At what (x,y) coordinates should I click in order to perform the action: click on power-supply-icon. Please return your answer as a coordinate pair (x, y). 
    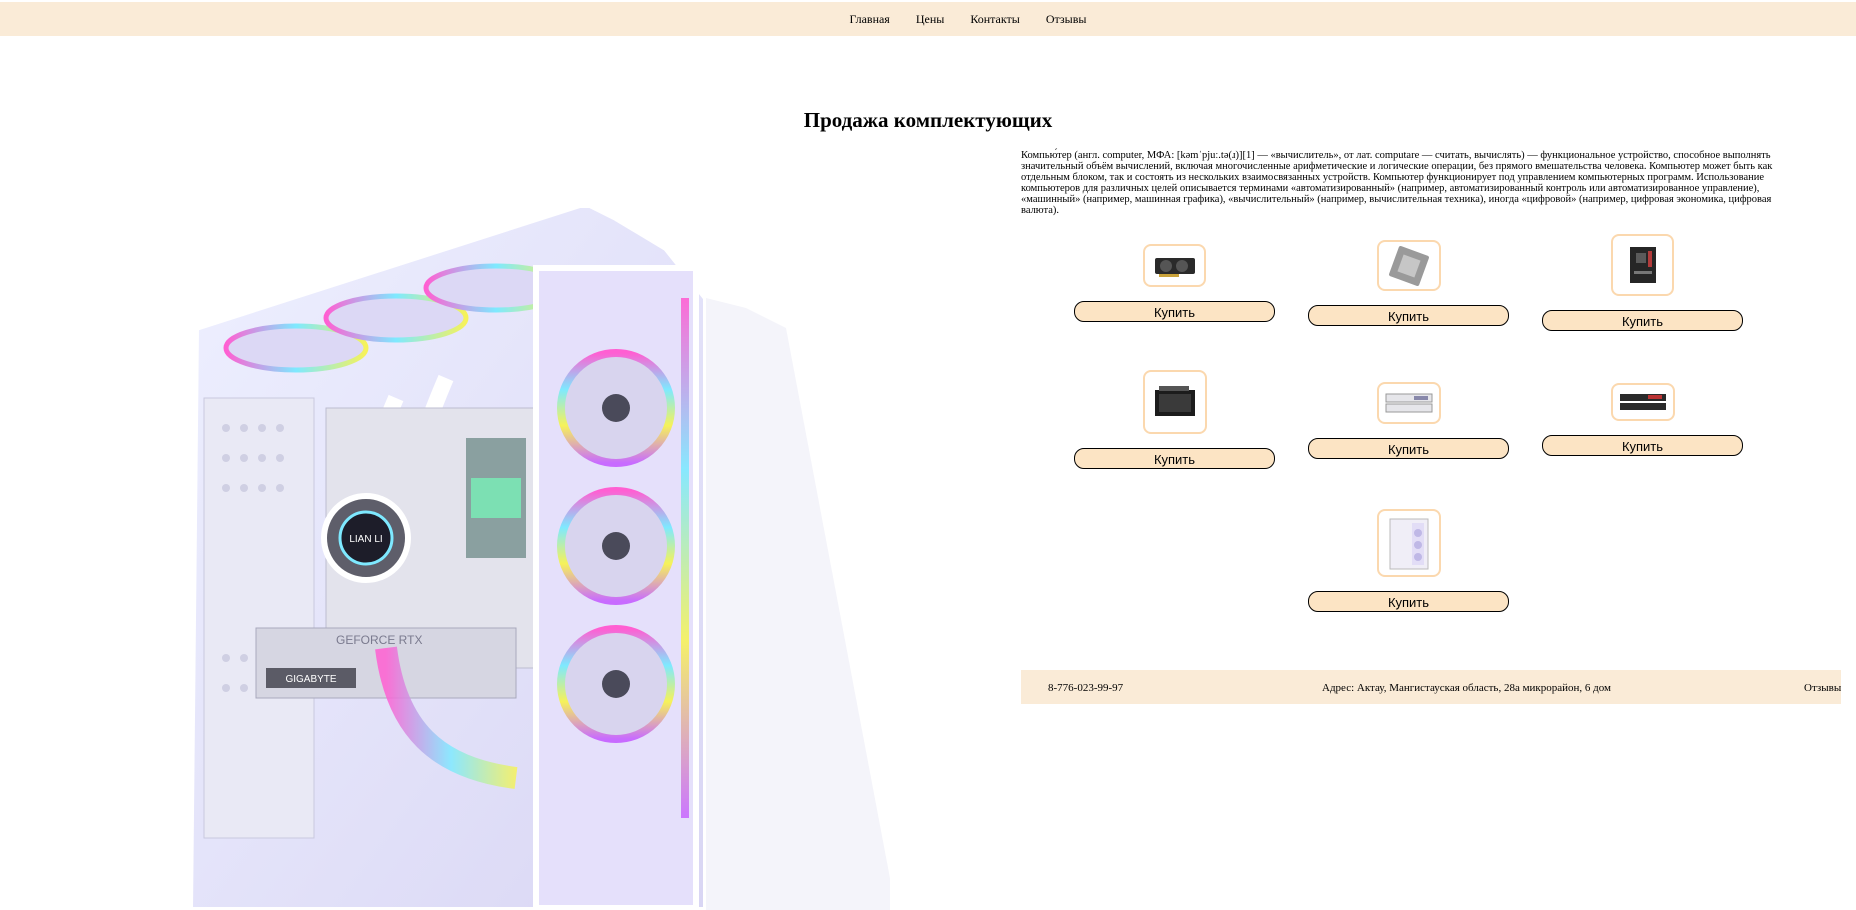
    Looking at the image, I should click on (1174, 401).